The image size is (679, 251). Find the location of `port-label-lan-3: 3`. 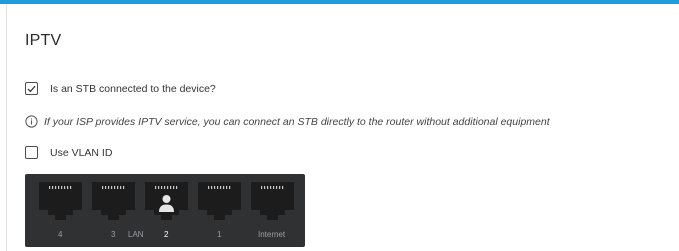

port-label-lan-3: 3 is located at coordinates (113, 234).